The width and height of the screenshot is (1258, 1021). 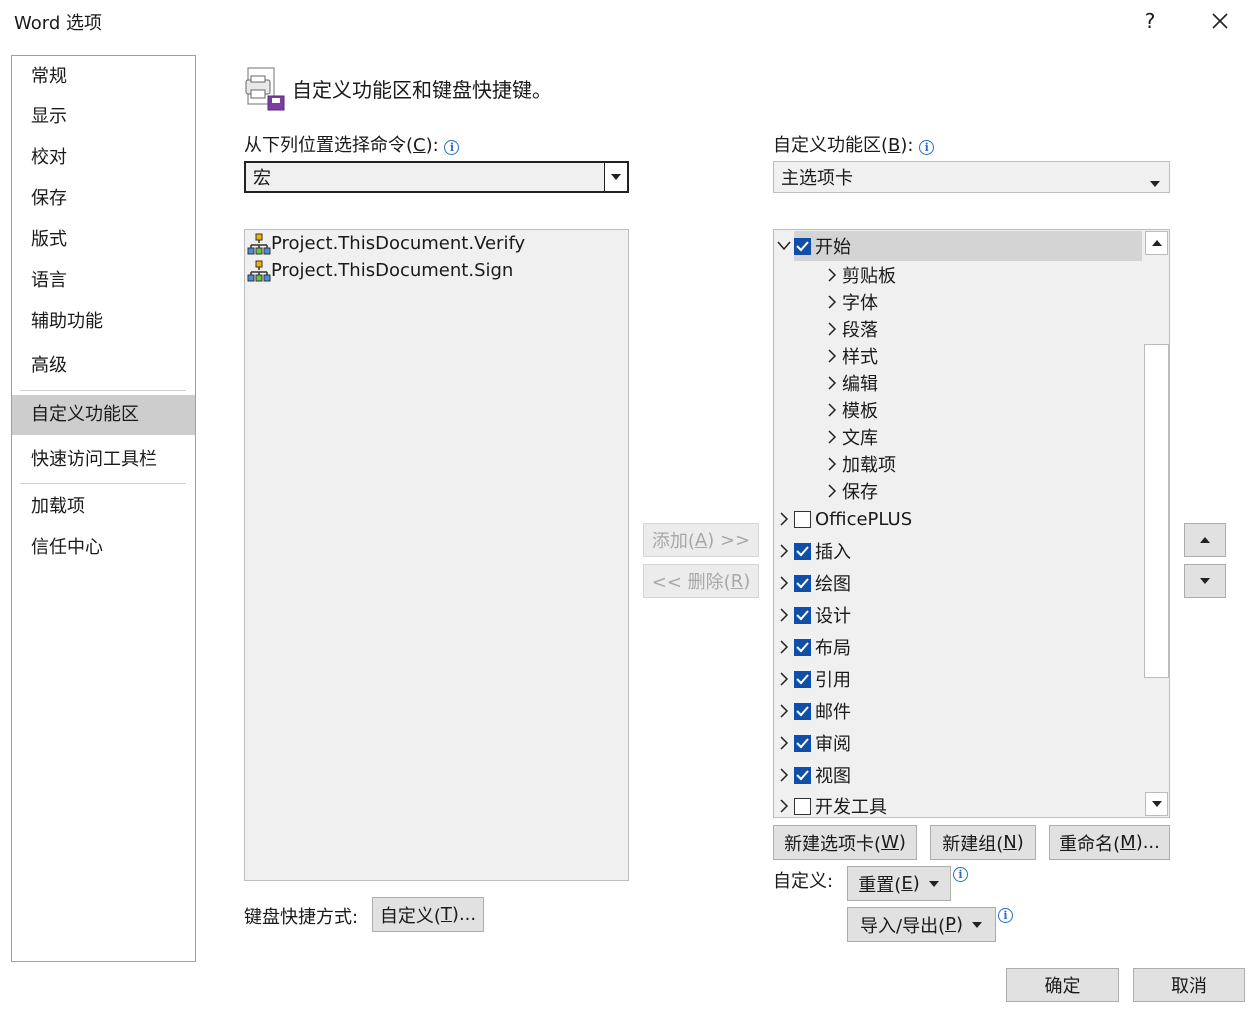 I want to click on tree-tab-item: 审阅, so click(x=812, y=743).